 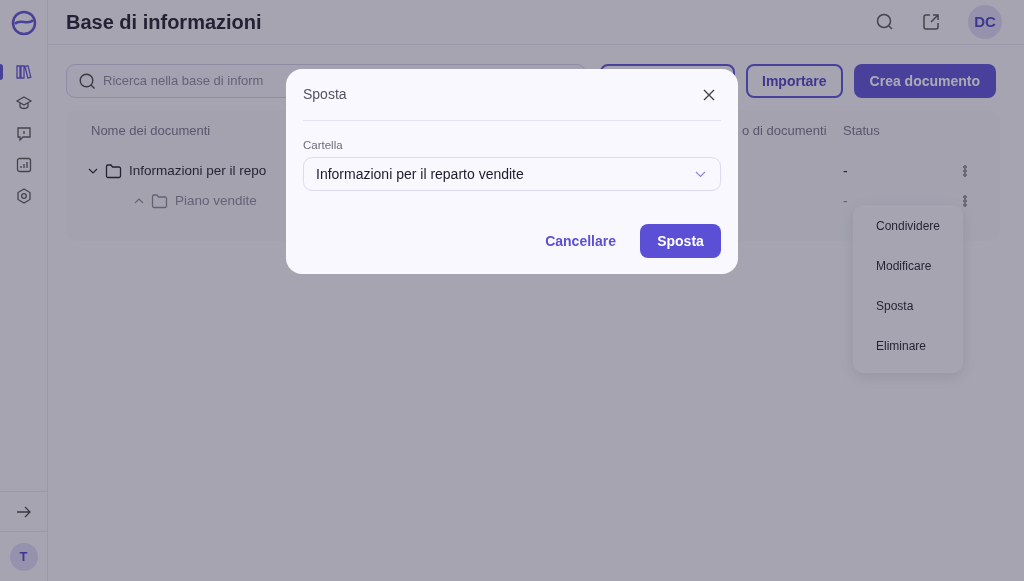 What do you see at coordinates (861, 131) in the screenshot?
I see `column-header: Status` at bounding box center [861, 131].